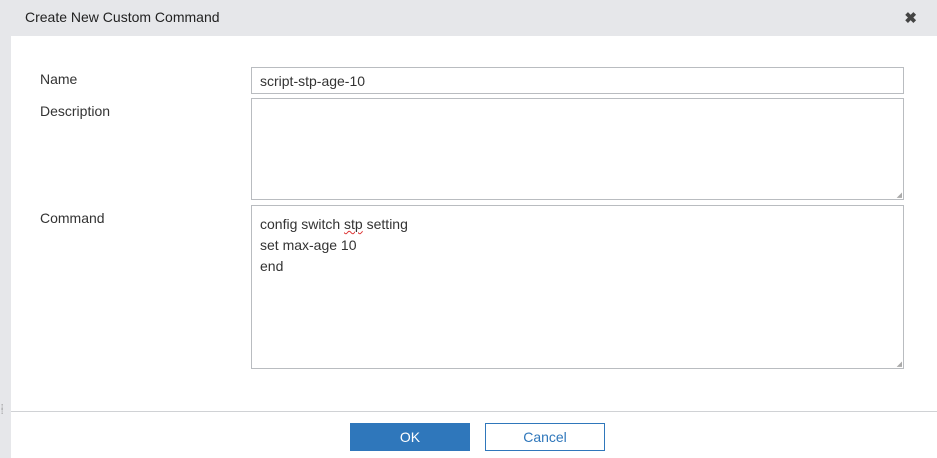 The height and width of the screenshot is (458, 937). What do you see at coordinates (410, 437) in the screenshot?
I see `ok-button: OK` at bounding box center [410, 437].